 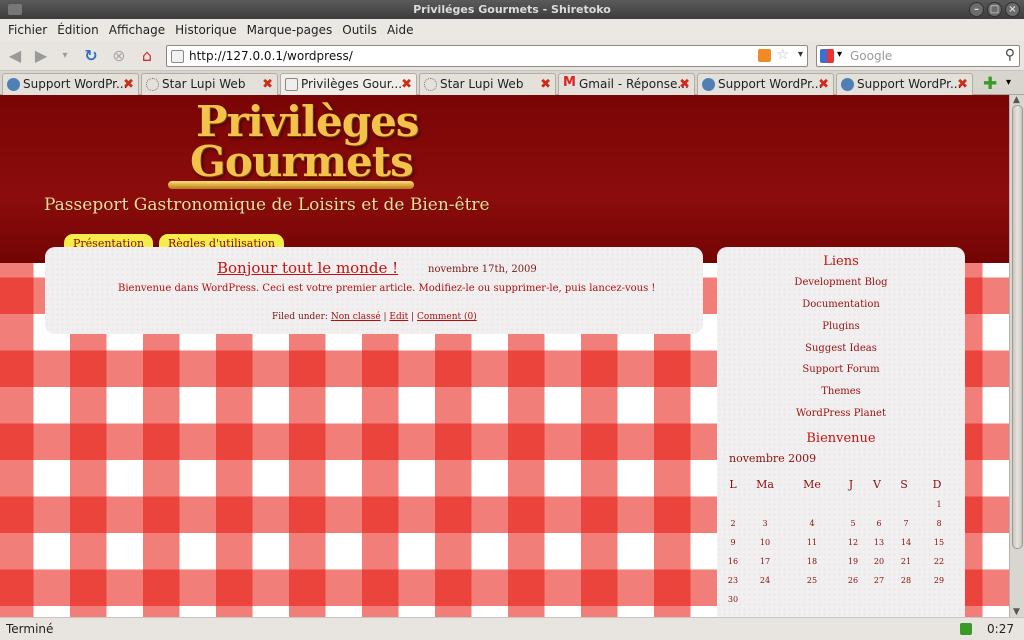 I want to click on calendar-day: 25, so click(x=812, y=580).